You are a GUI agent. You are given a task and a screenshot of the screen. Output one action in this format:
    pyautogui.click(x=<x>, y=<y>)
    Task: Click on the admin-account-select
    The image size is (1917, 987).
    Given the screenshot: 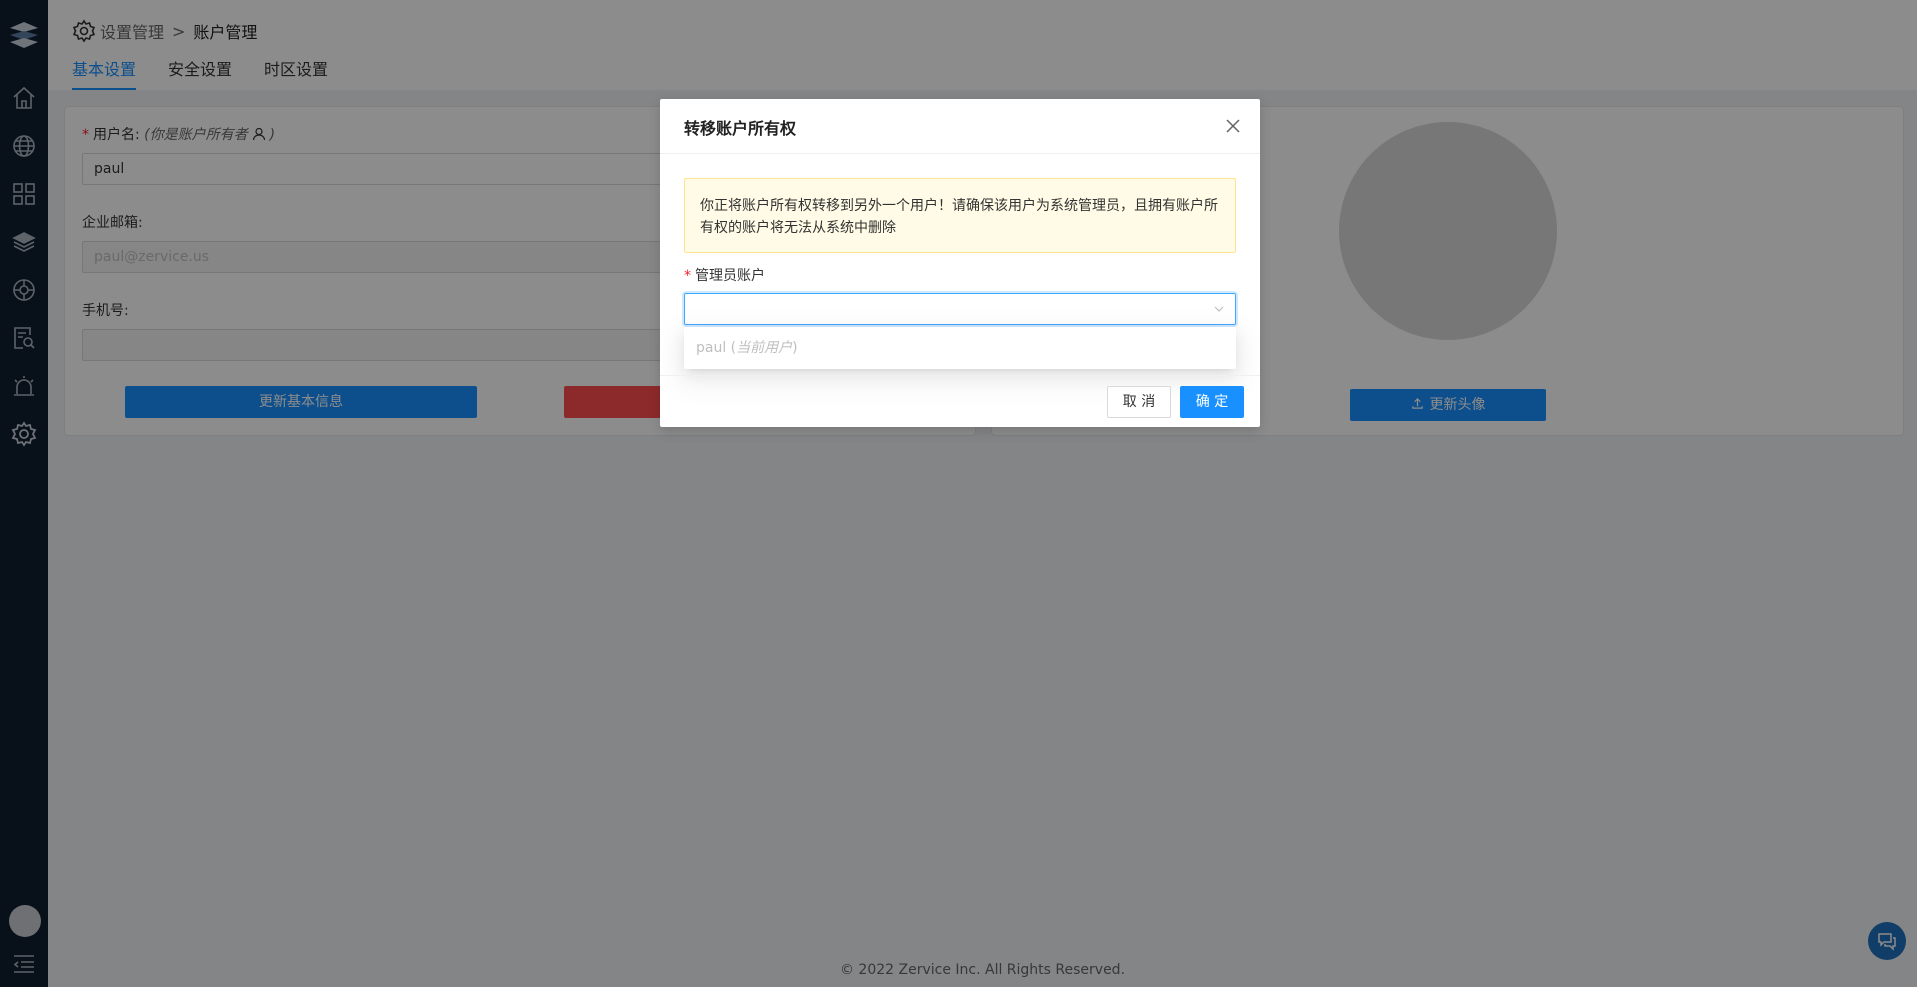 What is the action you would take?
    pyautogui.click(x=960, y=309)
    